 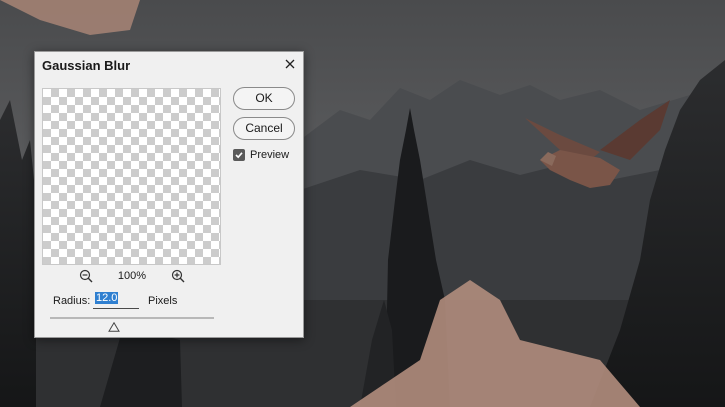 What do you see at coordinates (132, 276) in the screenshot?
I see `zoom-level: 100%` at bounding box center [132, 276].